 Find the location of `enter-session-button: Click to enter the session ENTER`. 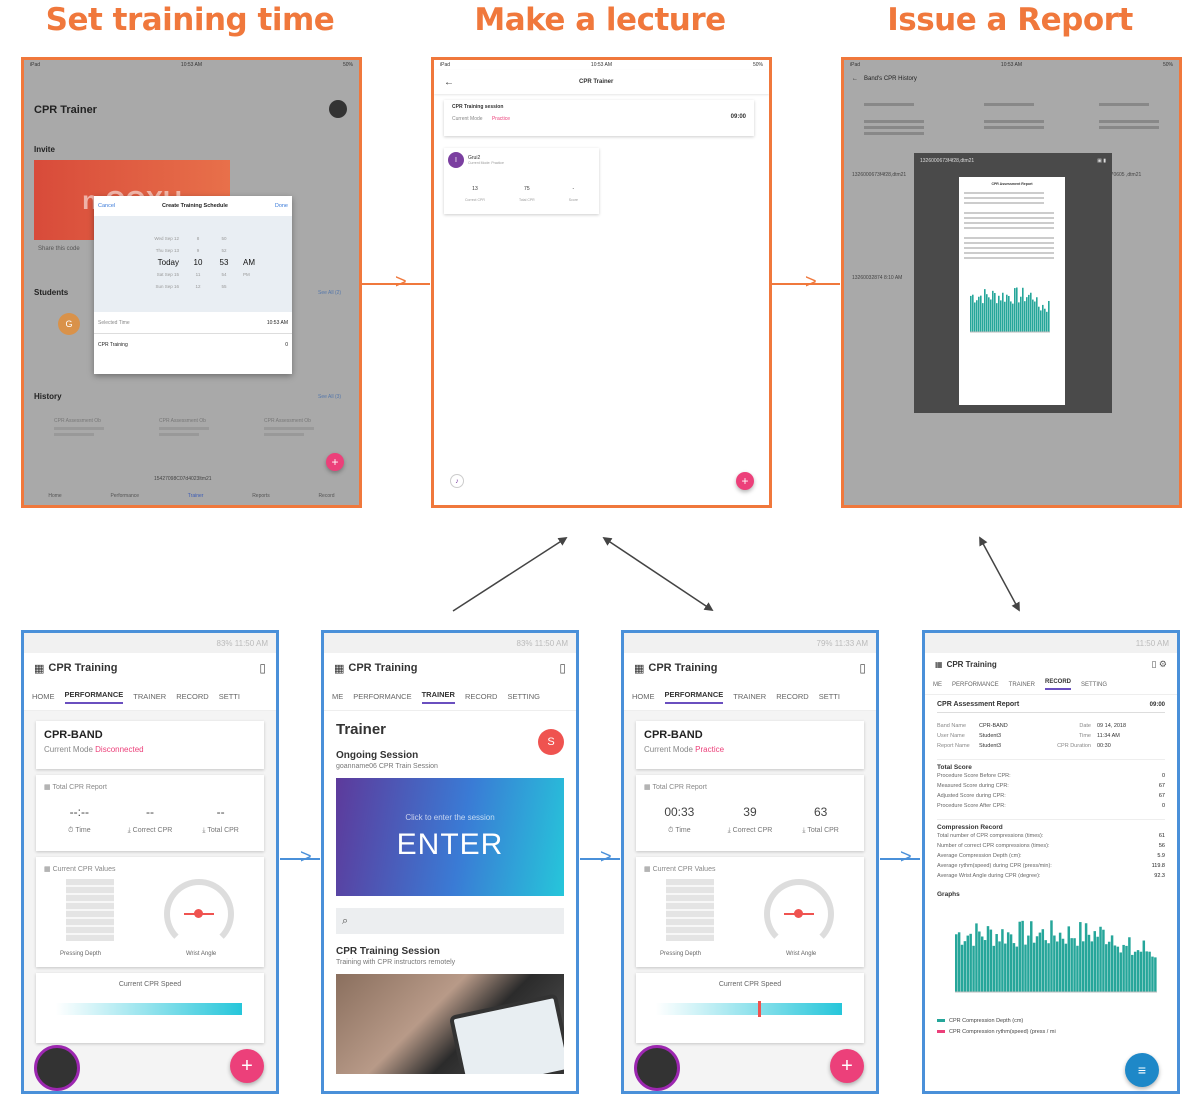

enter-session-button: Click to enter the session ENTER is located at coordinates (450, 837).